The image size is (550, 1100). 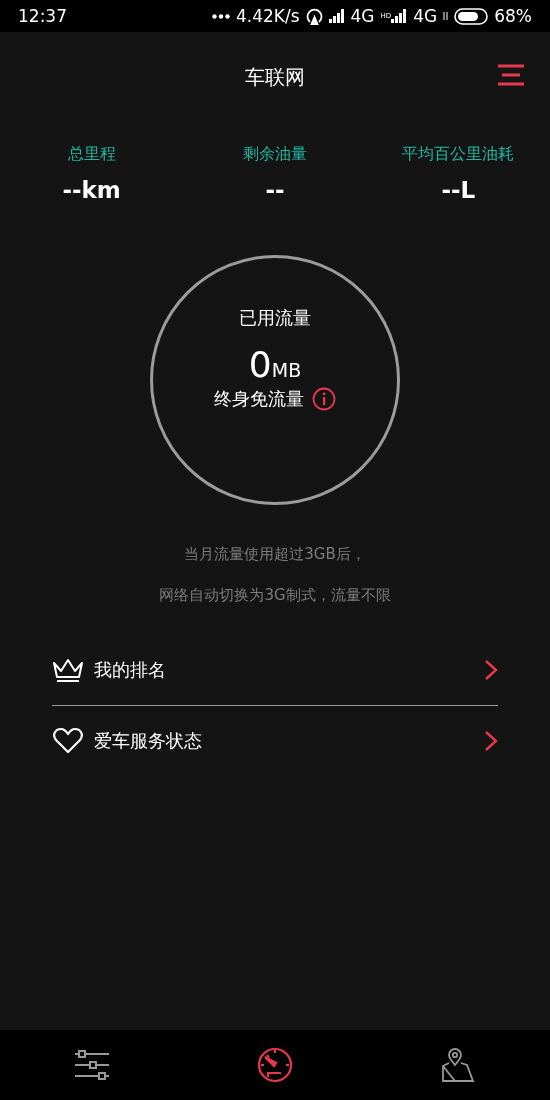 I want to click on usage-unit: MB, so click(x=286, y=370).